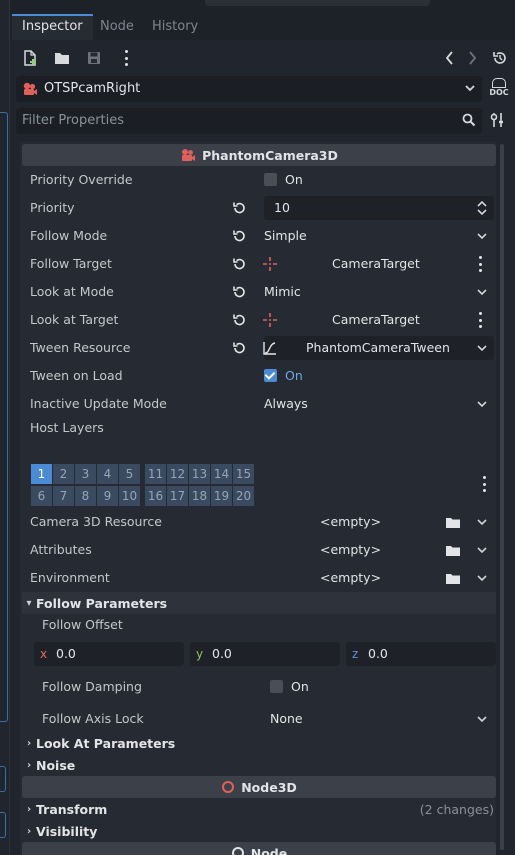 Image resolution: width=515 pixels, height=855 pixels. What do you see at coordinates (262, 58) in the screenshot?
I see `inspector-toolbar` at bounding box center [262, 58].